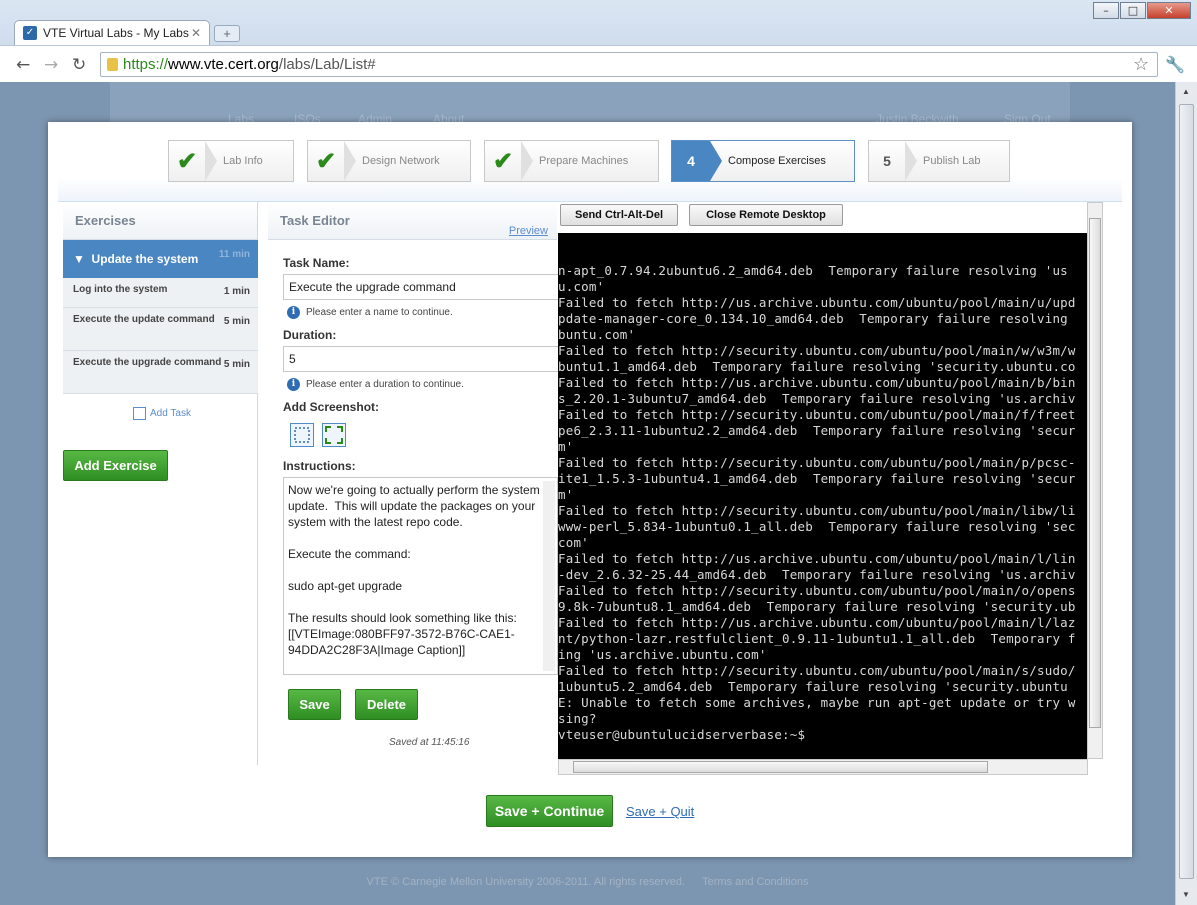 This screenshot has width=1197, height=905. Describe the element at coordinates (429, 742) in the screenshot. I see `saved-timestamp: Saved at 11:45:16` at that location.